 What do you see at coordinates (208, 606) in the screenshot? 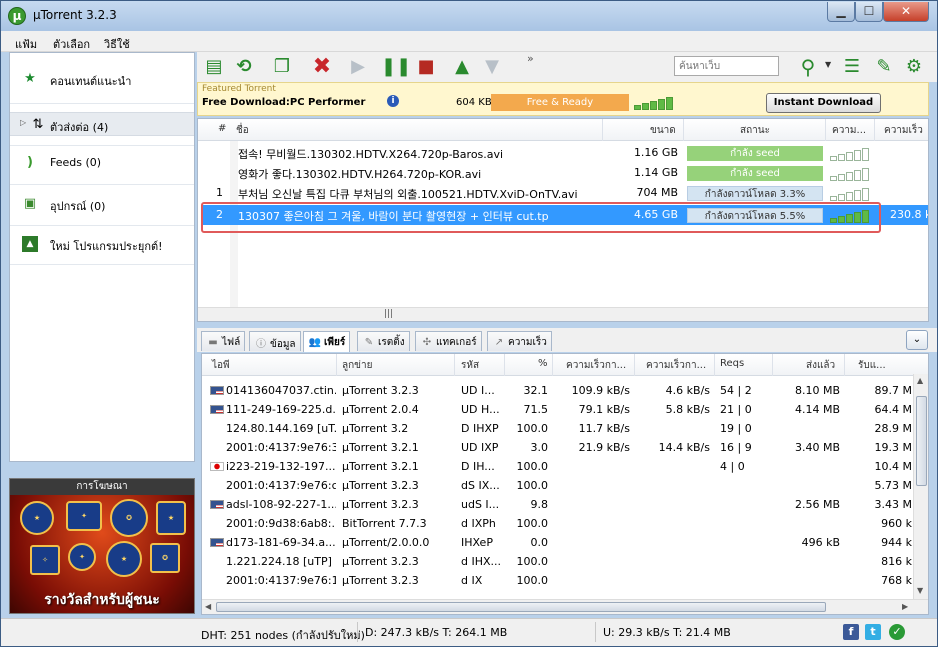
I see `scroll-left-icon: ◀` at bounding box center [208, 606].